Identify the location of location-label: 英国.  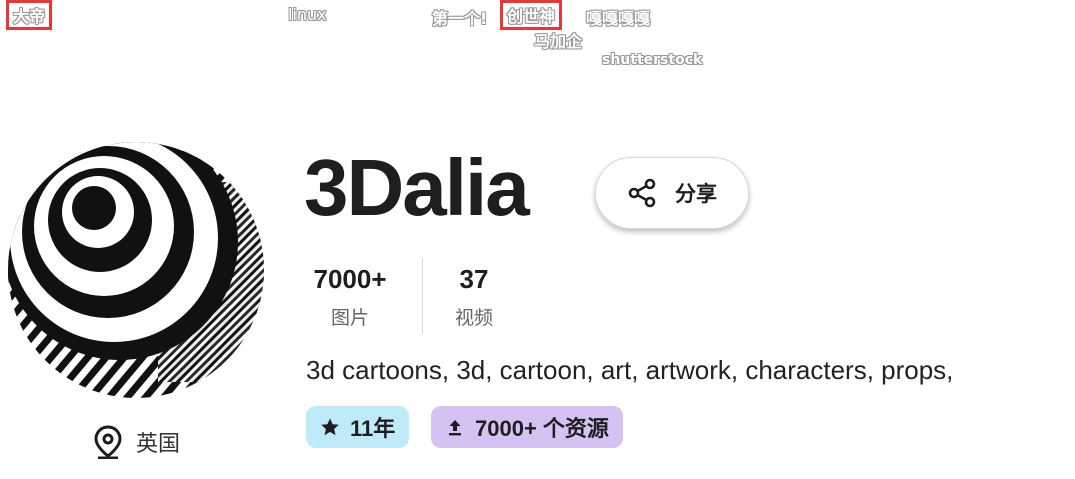
(158, 443).